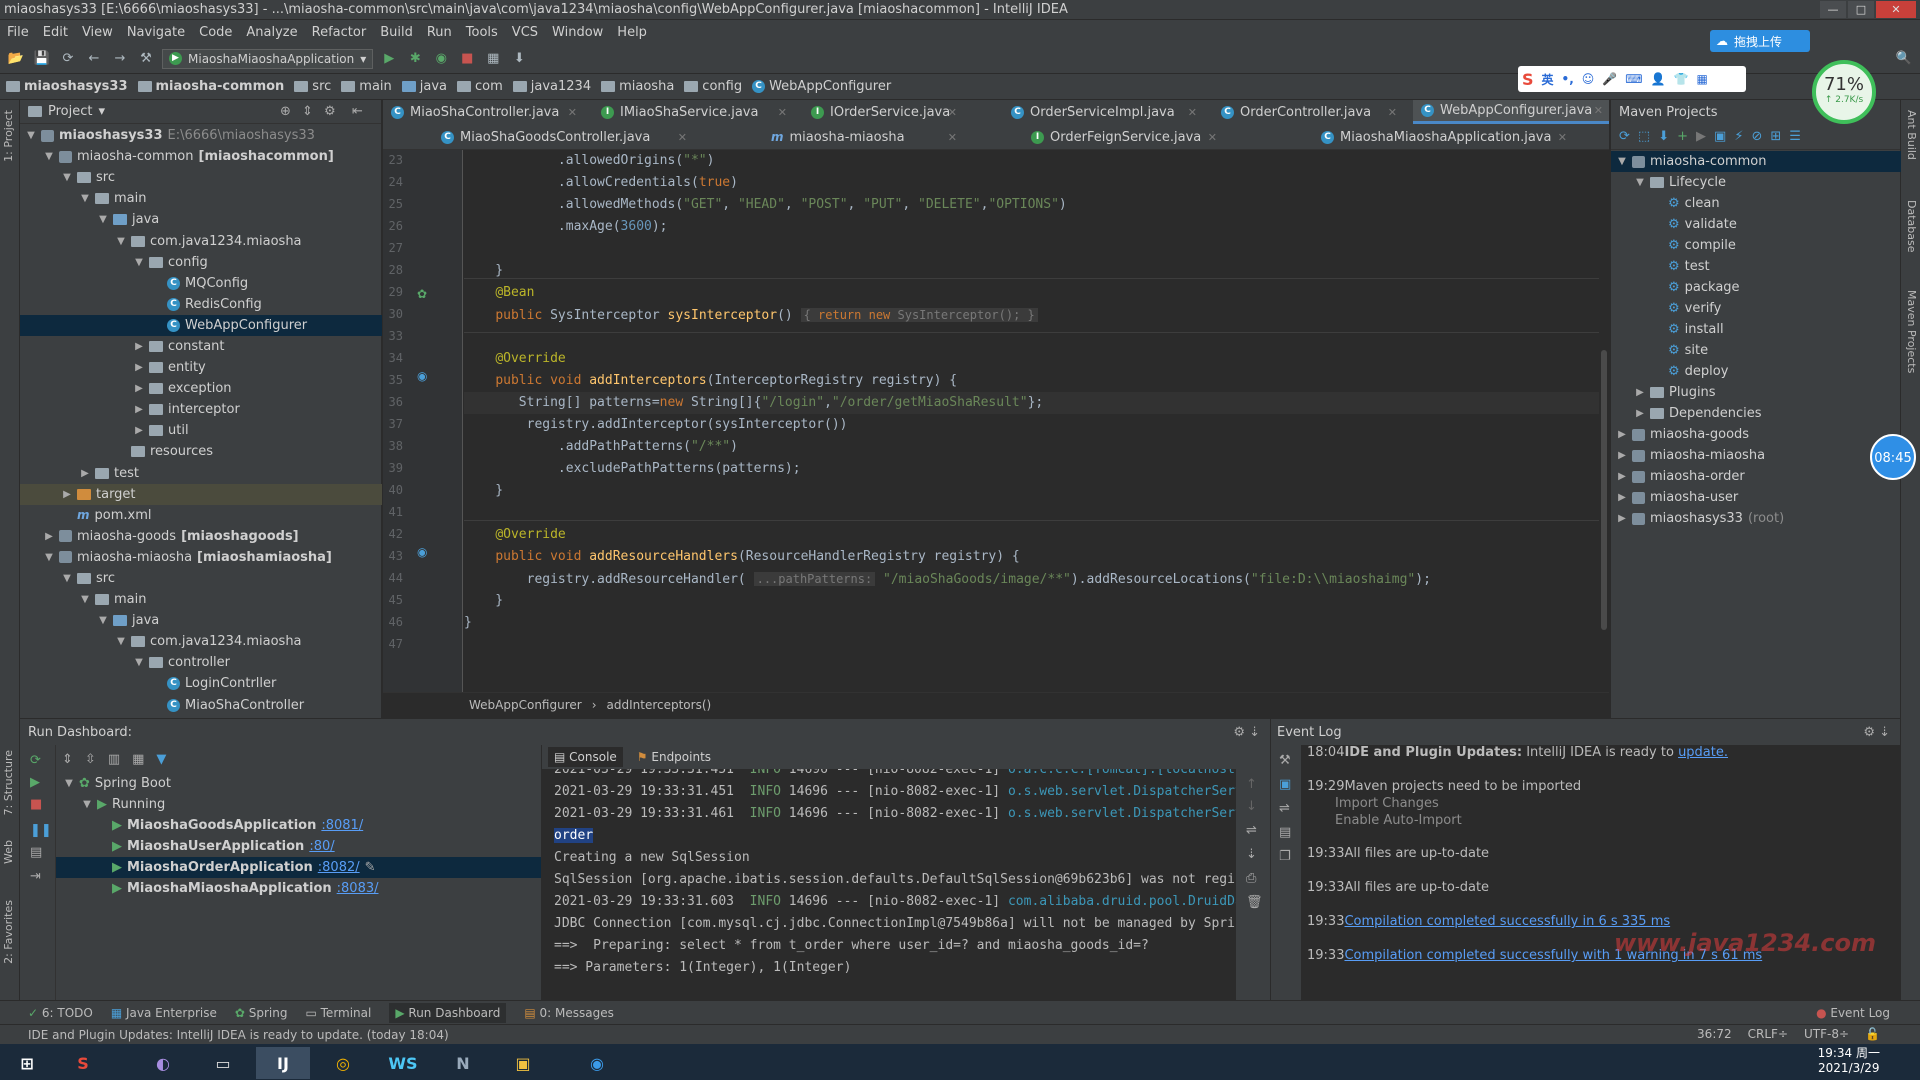  What do you see at coordinates (298, 888) in the screenshot?
I see `run-app-item: ▶ MiaoshaMiaoshaApplication :8083/` at bounding box center [298, 888].